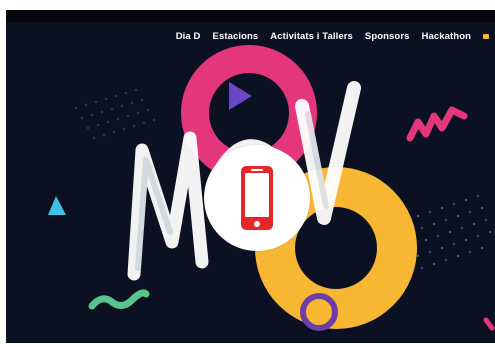 The image size is (495, 347). Describe the element at coordinates (236, 36) in the screenshot. I see `nav-estacions: Estacions` at that location.